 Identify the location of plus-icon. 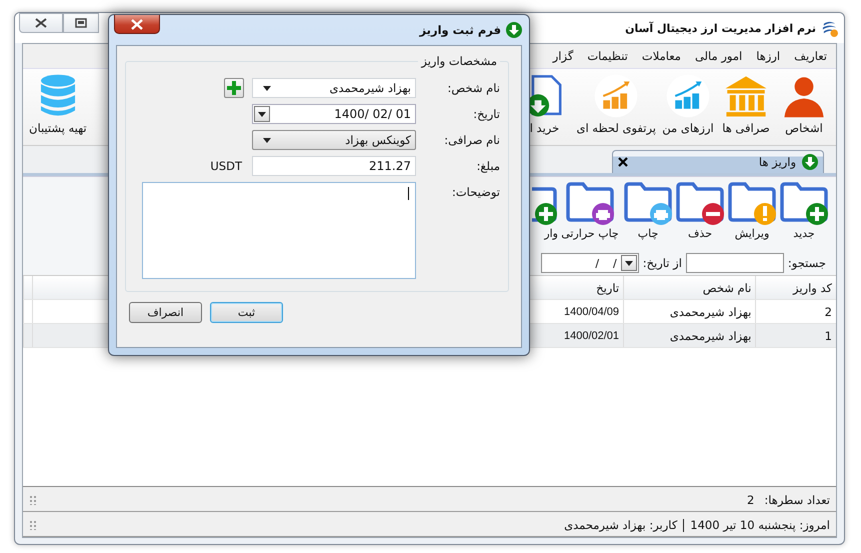
(234, 88).